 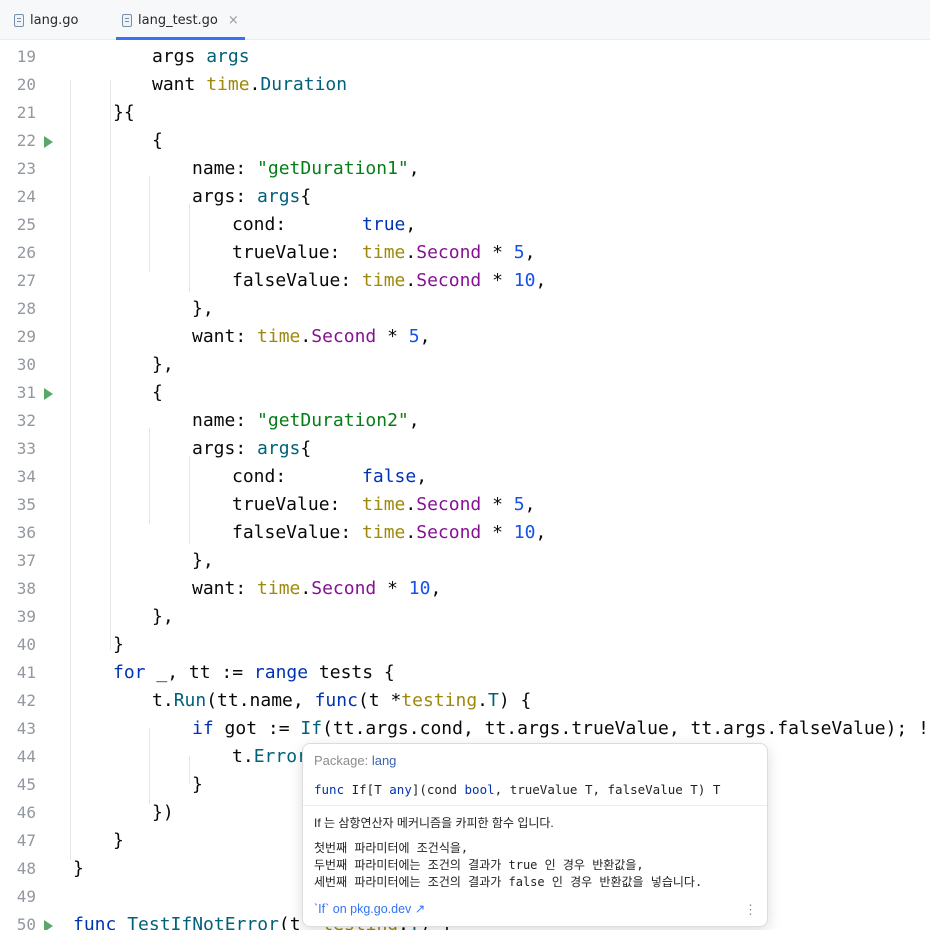 What do you see at coordinates (438, 789) in the screenshot?
I see `signature-token: ](cond` at bounding box center [438, 789].